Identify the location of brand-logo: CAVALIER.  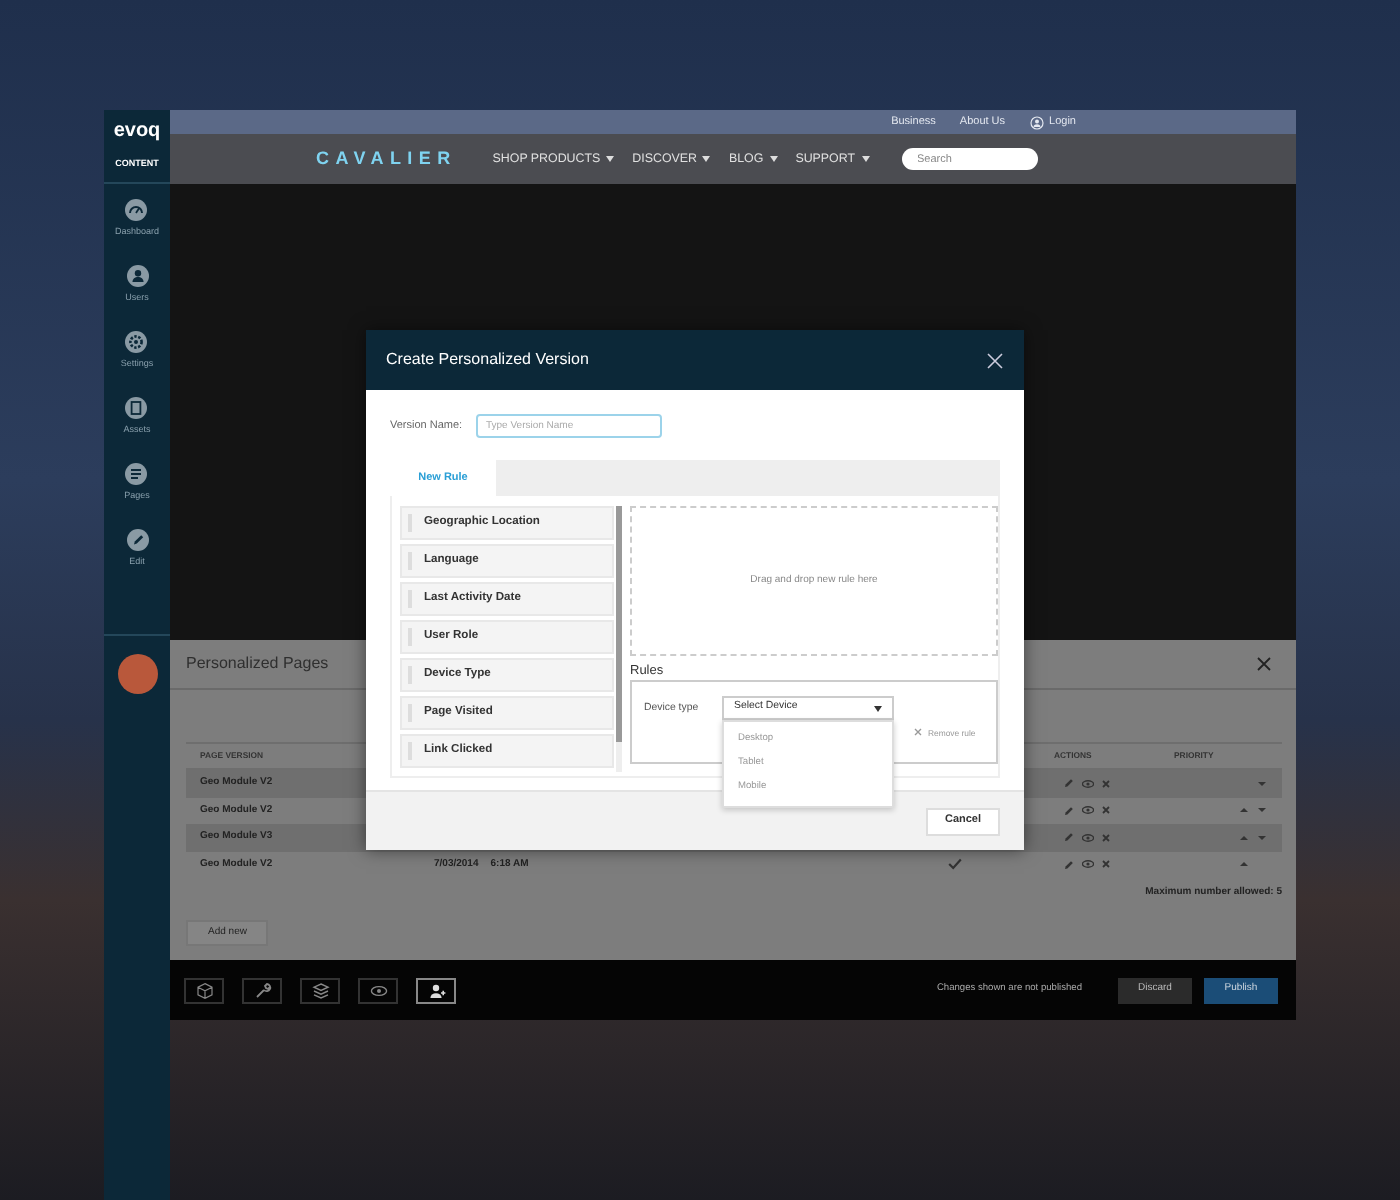
(386, 158).